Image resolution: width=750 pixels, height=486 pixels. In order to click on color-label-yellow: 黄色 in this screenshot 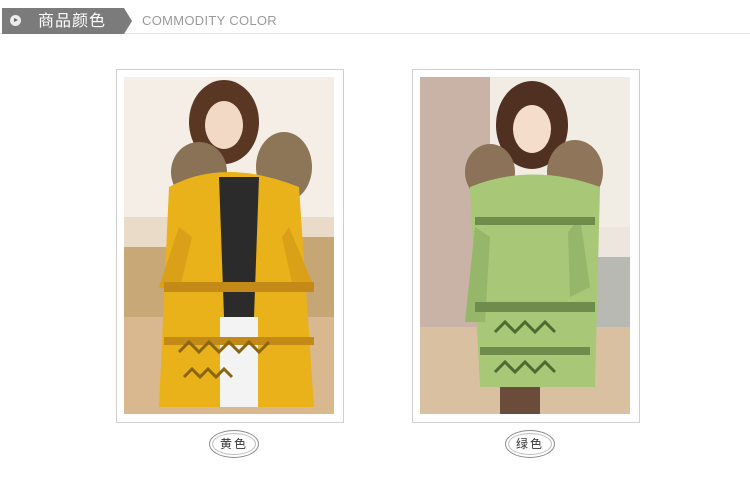, I will do `click(233, 444)`.